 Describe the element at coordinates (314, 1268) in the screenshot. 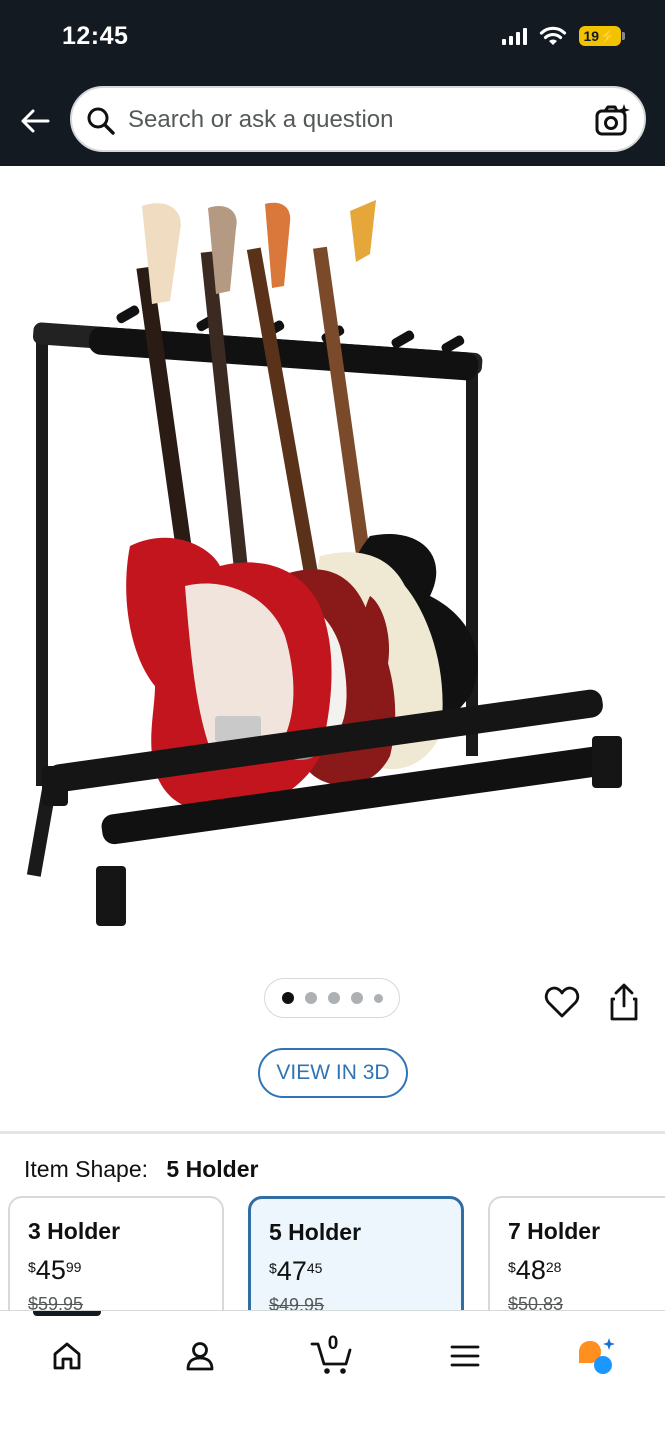

I see `price-fraction: 45` at that location.